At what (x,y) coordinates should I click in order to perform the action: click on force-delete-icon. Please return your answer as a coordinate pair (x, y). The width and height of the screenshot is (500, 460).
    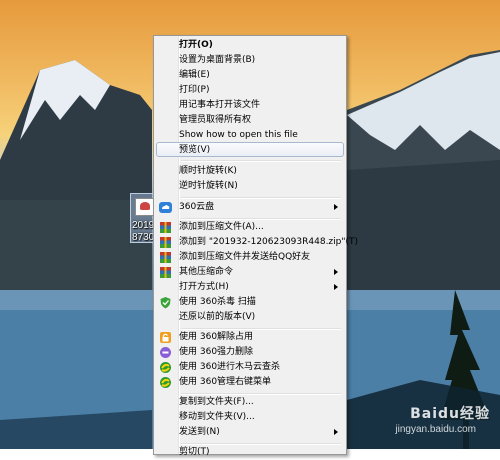
    Looking at the image, I should click on (165, 352).